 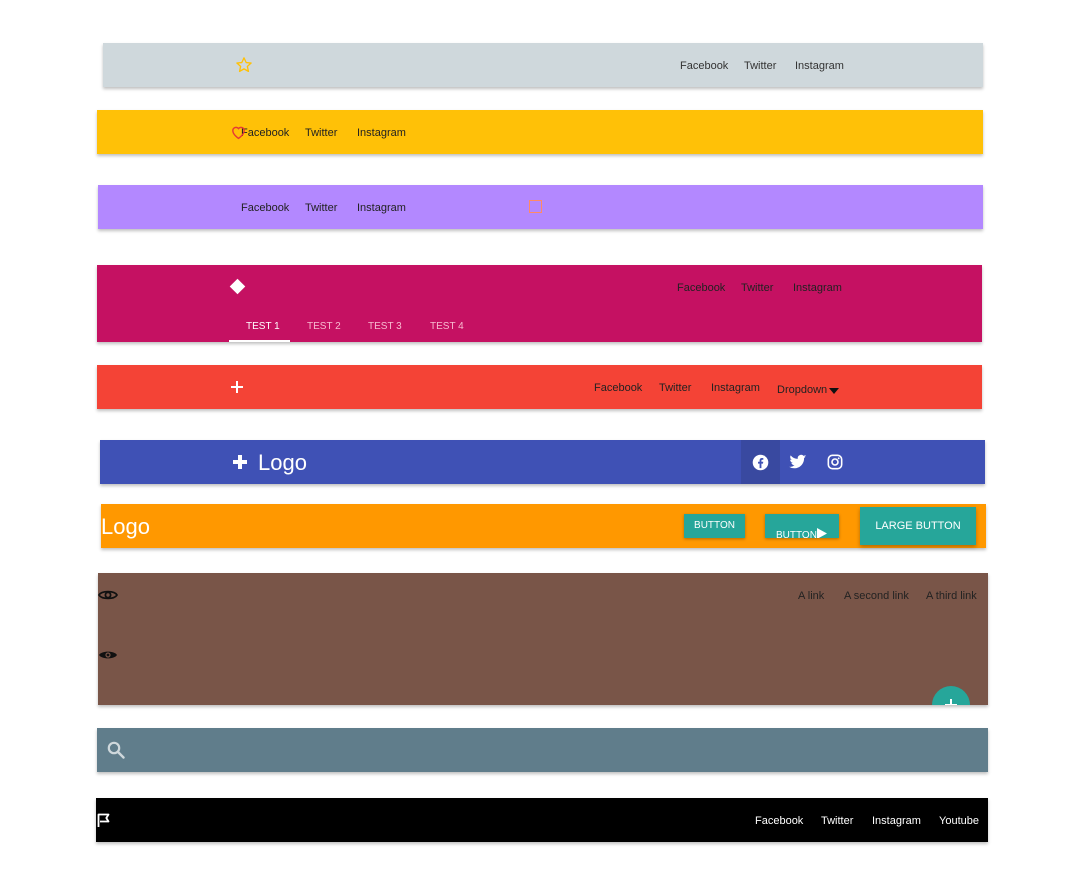 What do you see at coordinates (263, 326) in the screenshot?
I see `tab-test-1: TEST 1` at bounding box center [263, 326].